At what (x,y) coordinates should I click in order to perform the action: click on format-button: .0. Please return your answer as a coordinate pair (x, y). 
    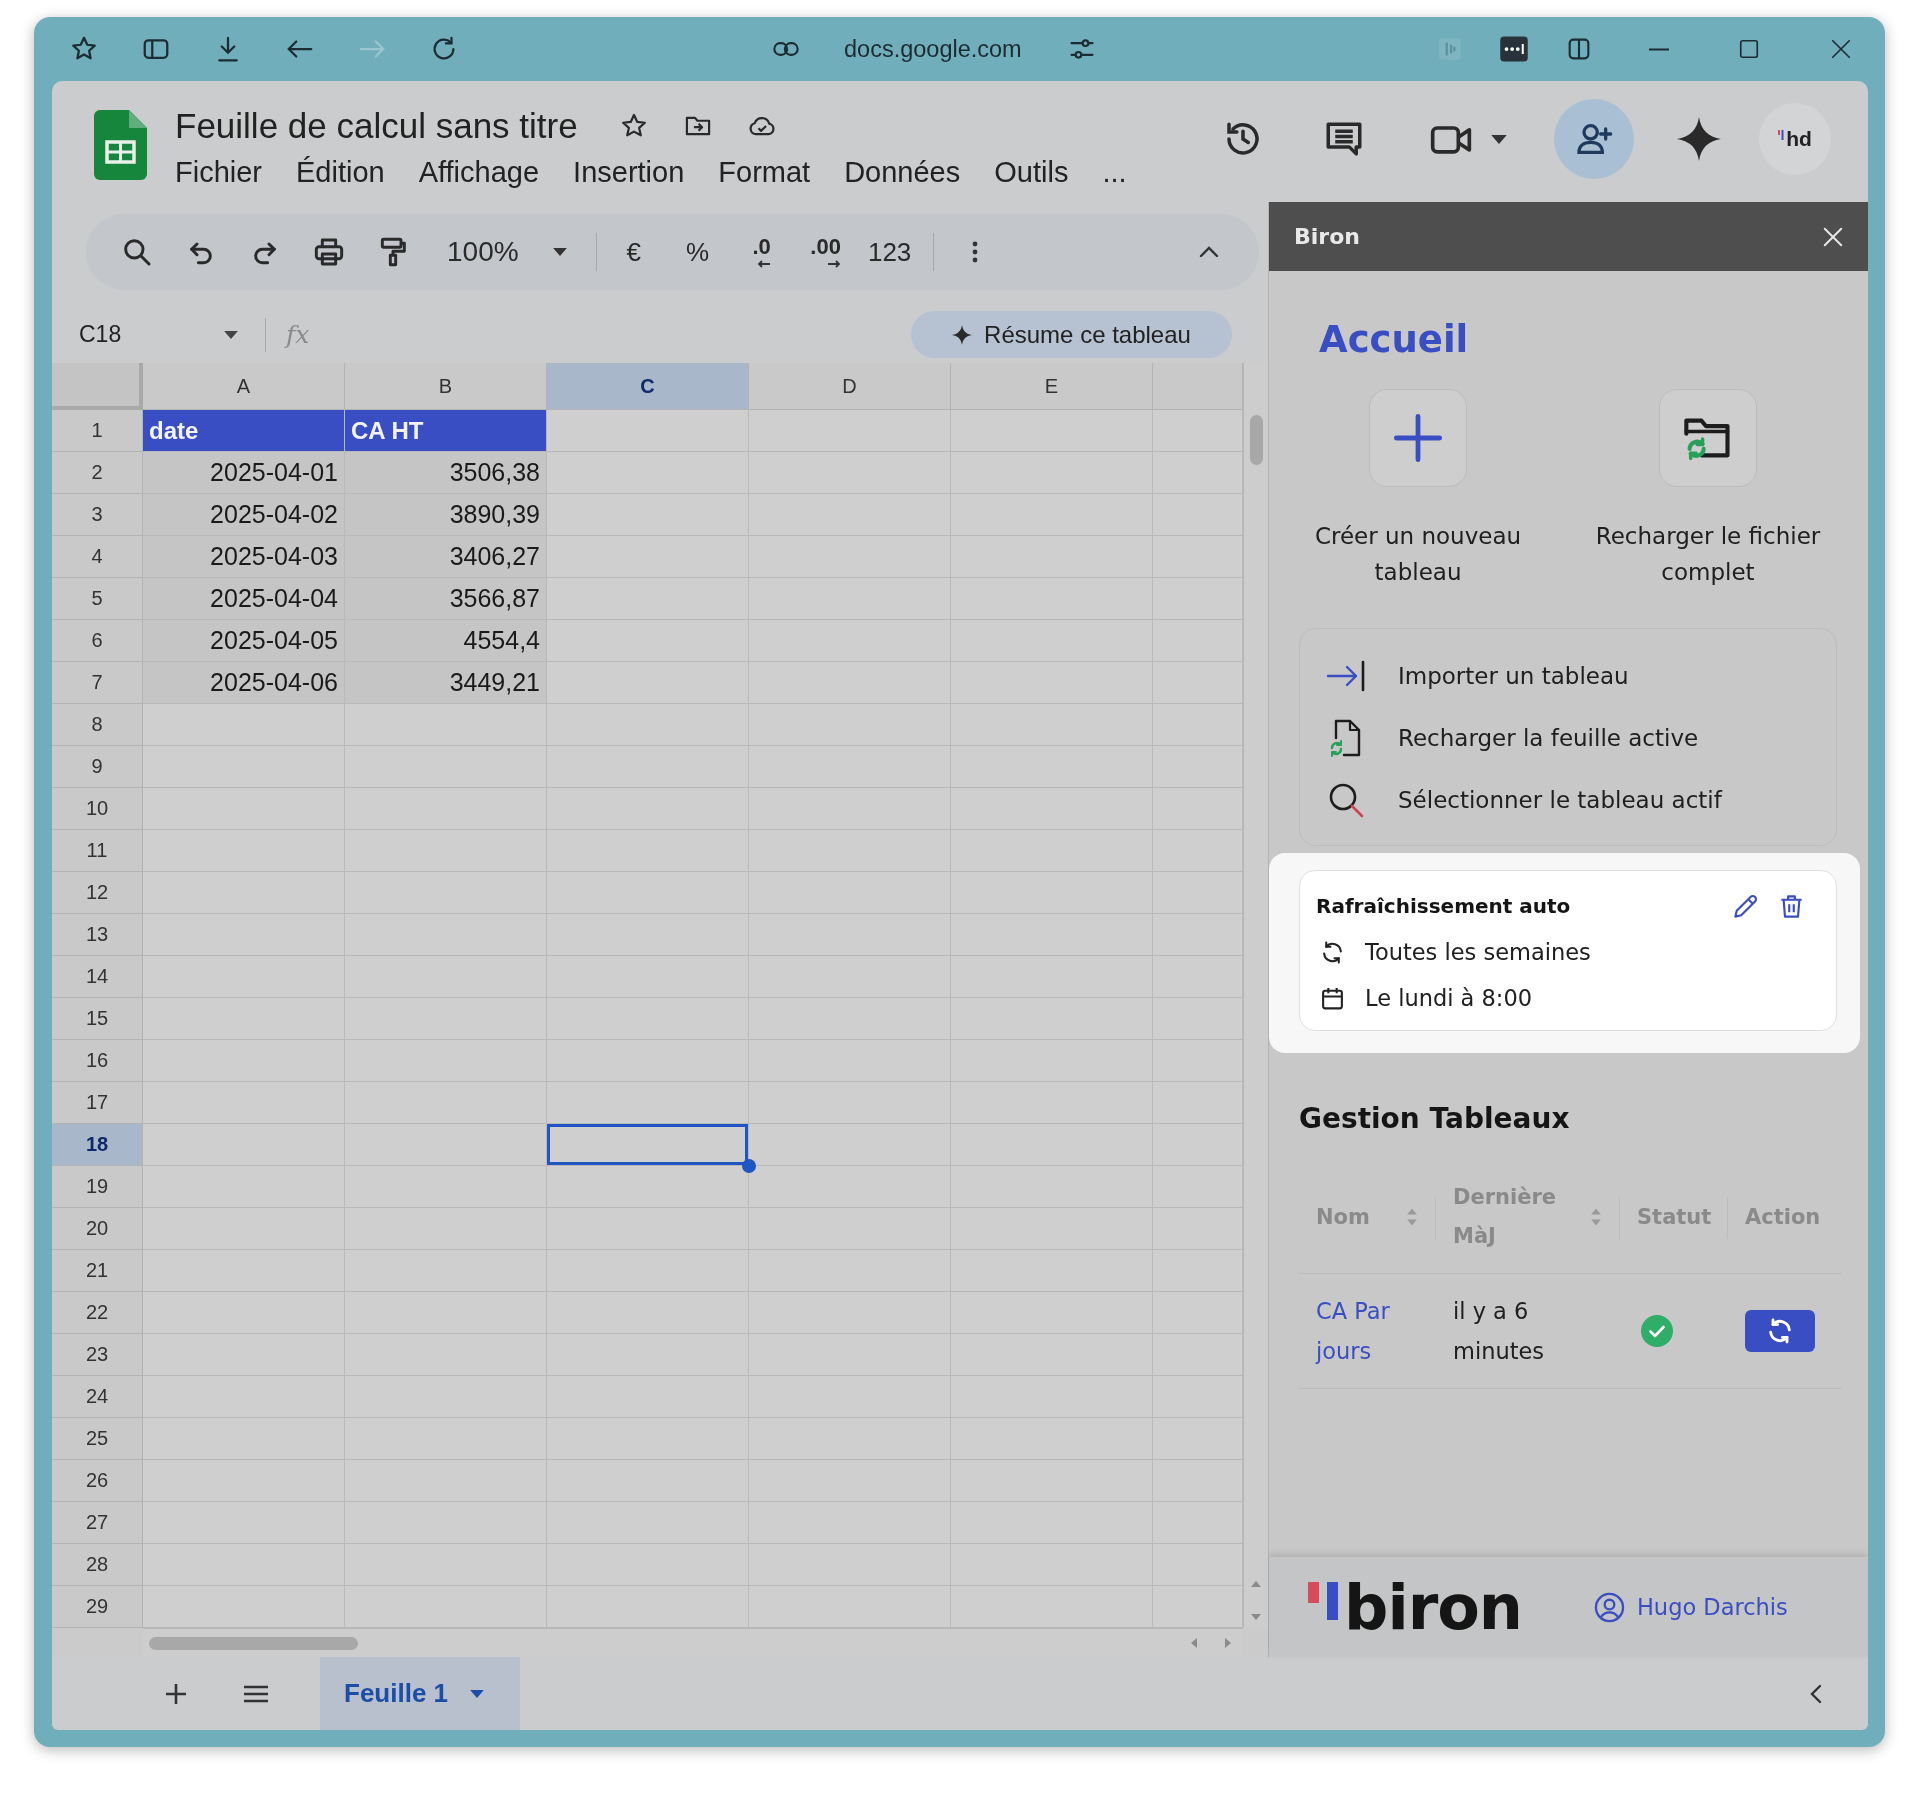
    Looking at the image, I should click on (761, 252).